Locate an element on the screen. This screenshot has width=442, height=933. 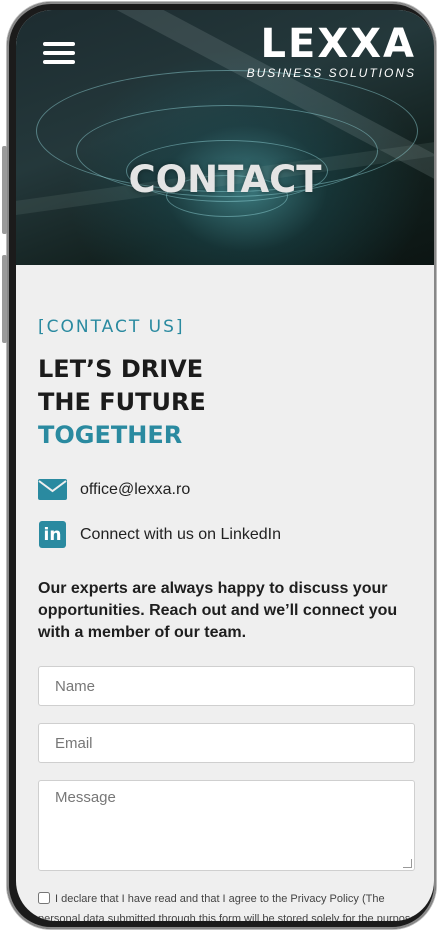
email-input is located at coordinates (226, 743).